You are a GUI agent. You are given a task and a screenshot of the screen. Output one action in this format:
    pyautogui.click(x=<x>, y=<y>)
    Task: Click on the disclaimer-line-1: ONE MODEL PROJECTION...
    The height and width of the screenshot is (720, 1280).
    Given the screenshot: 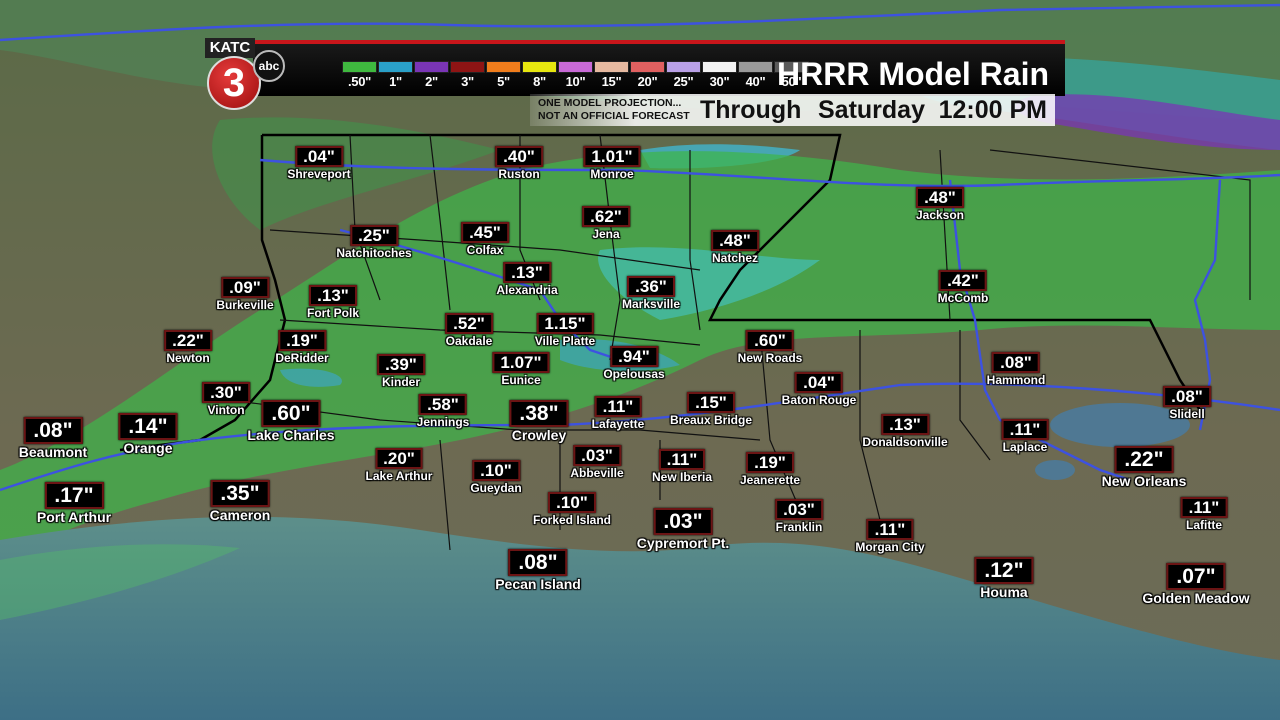 What is the action you would take?
    pyautogui.click(x=610, y=103)
    